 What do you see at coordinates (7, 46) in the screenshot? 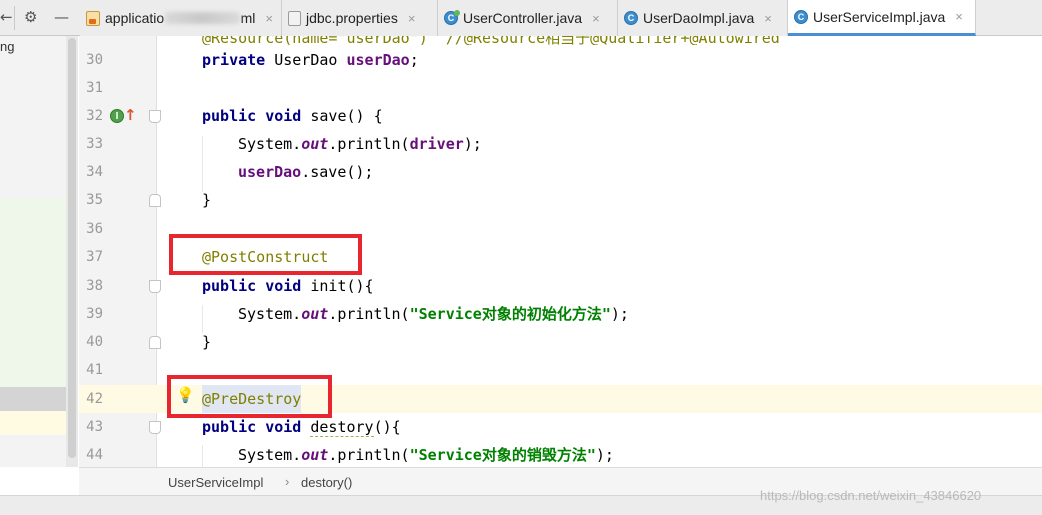
I see `project-tree-fragment: ng` at bounding box center [7, 46].